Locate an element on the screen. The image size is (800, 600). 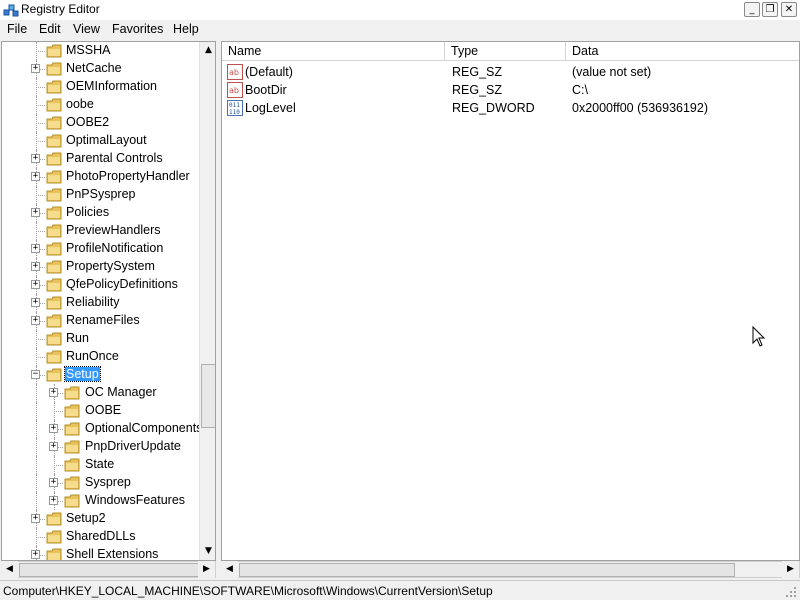
tree-hscroll-thumb is located at coordinates (109, 570).